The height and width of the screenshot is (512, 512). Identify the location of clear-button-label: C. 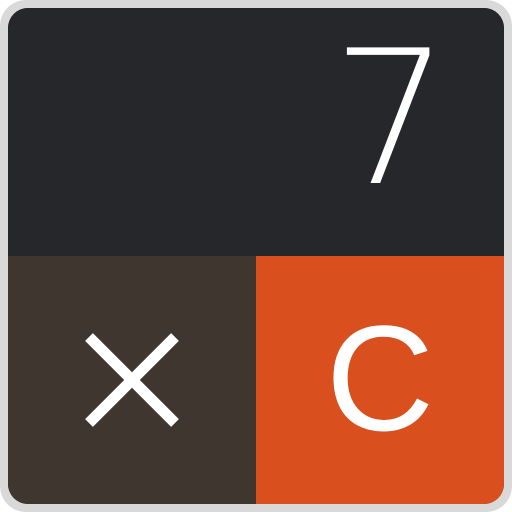
(380, 378).